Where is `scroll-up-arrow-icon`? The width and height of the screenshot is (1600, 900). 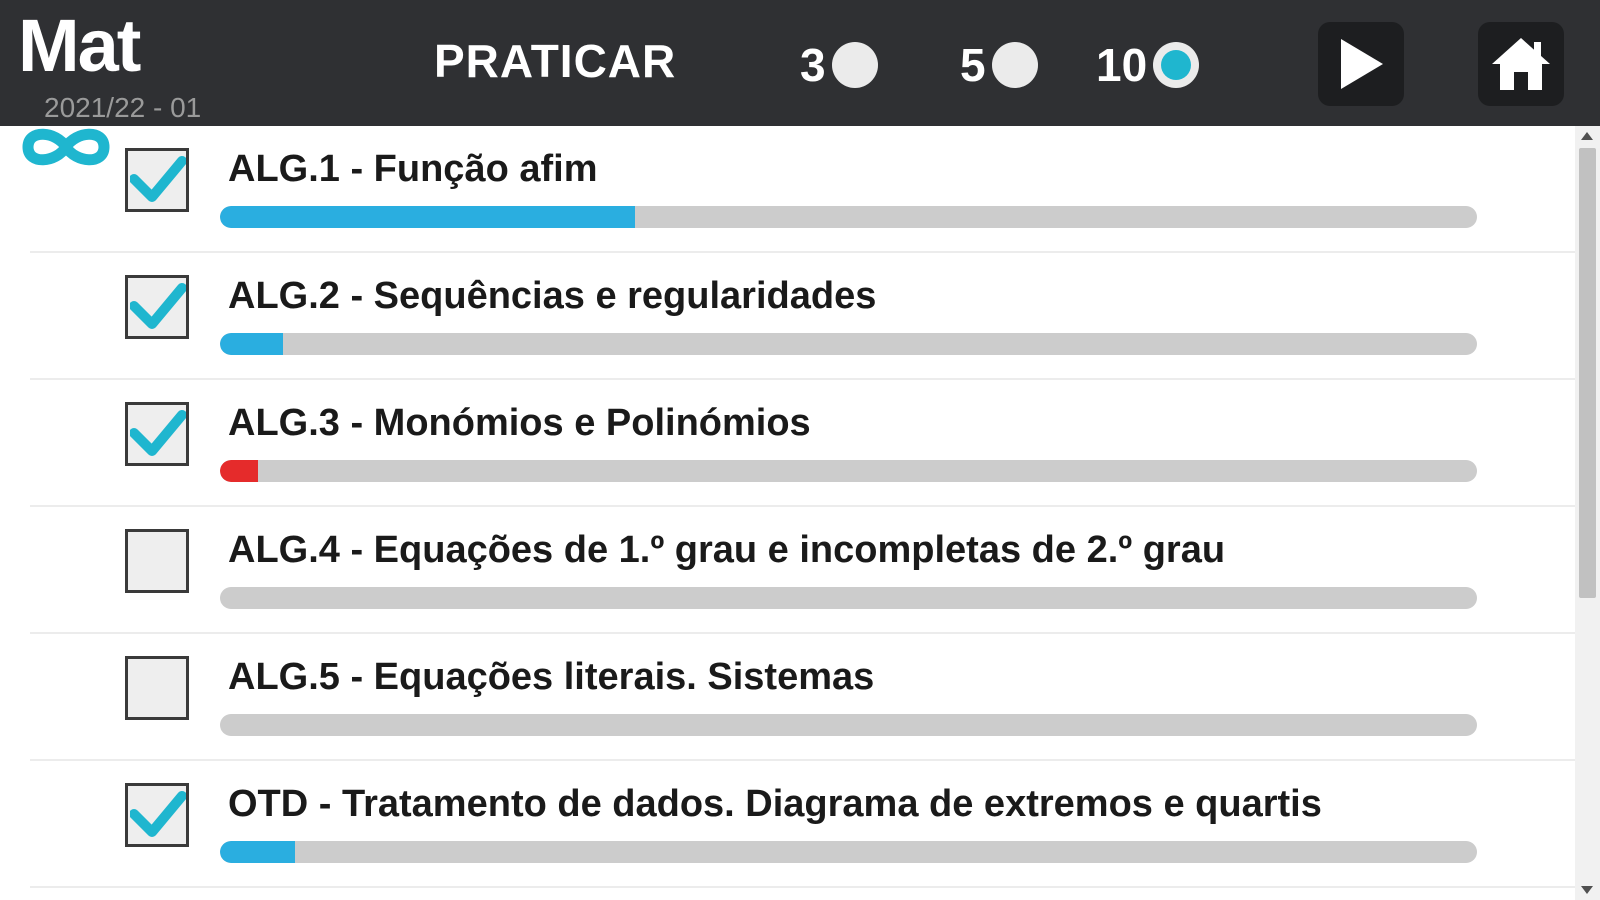 scroll-up-arrow-icon is located at coordinates (1587, 136).